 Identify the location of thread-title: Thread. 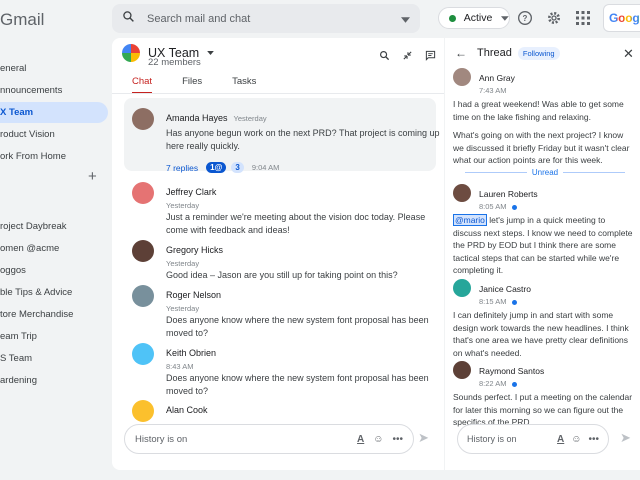
(494, 53).